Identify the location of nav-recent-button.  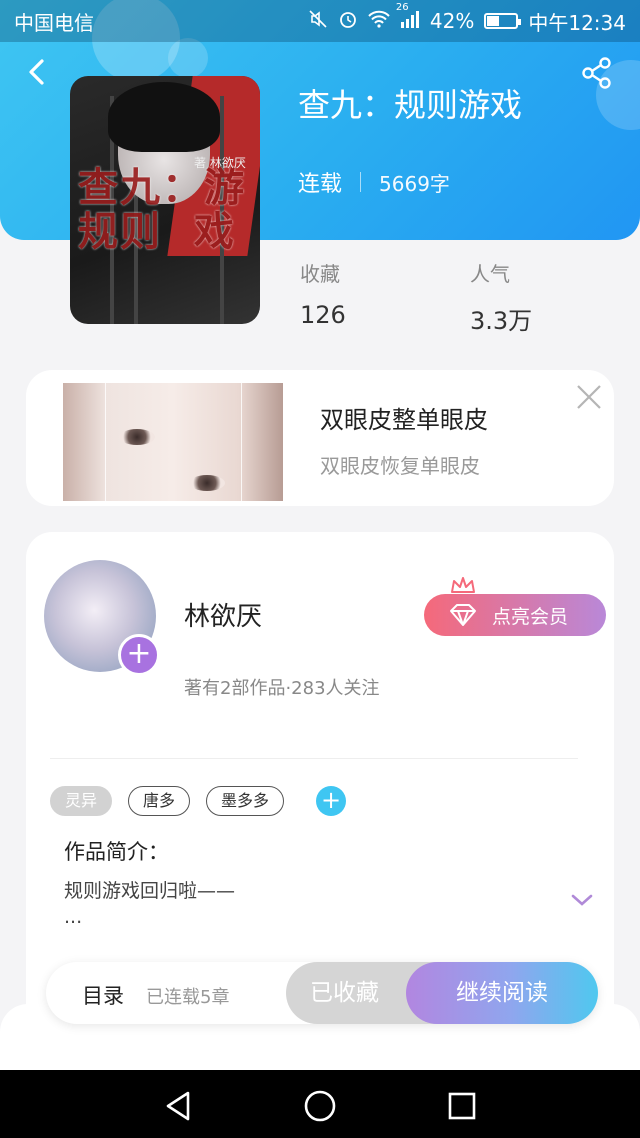
(462, 1106).